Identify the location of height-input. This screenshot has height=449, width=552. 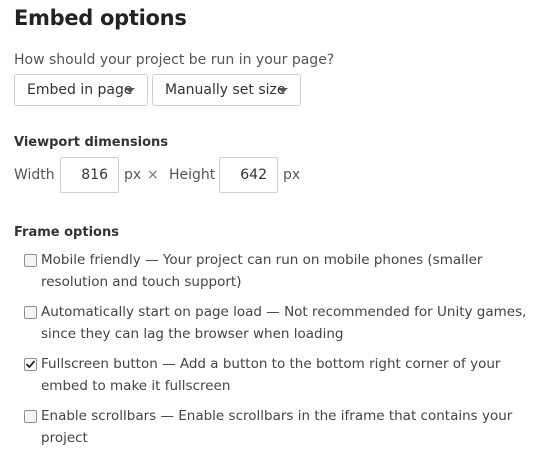
(248, 175).